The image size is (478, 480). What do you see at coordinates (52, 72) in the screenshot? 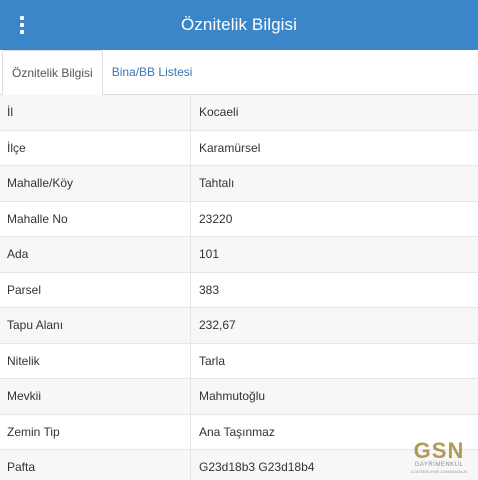
I see `tab-attribute-info: Öznitelik Bilgisi` at bounding box center [52, 72].